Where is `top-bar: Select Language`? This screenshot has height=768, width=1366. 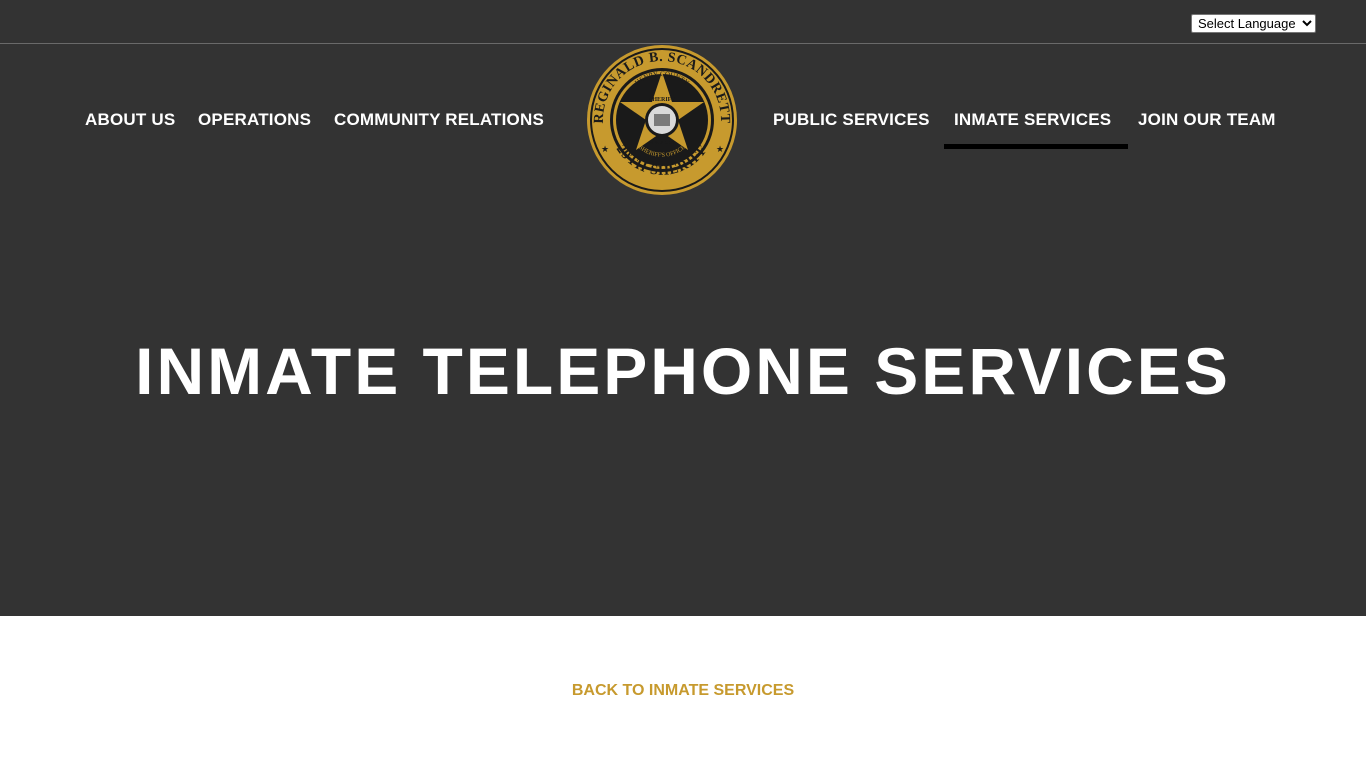 top-bar: Select Language is located at coordinates (683, 22).